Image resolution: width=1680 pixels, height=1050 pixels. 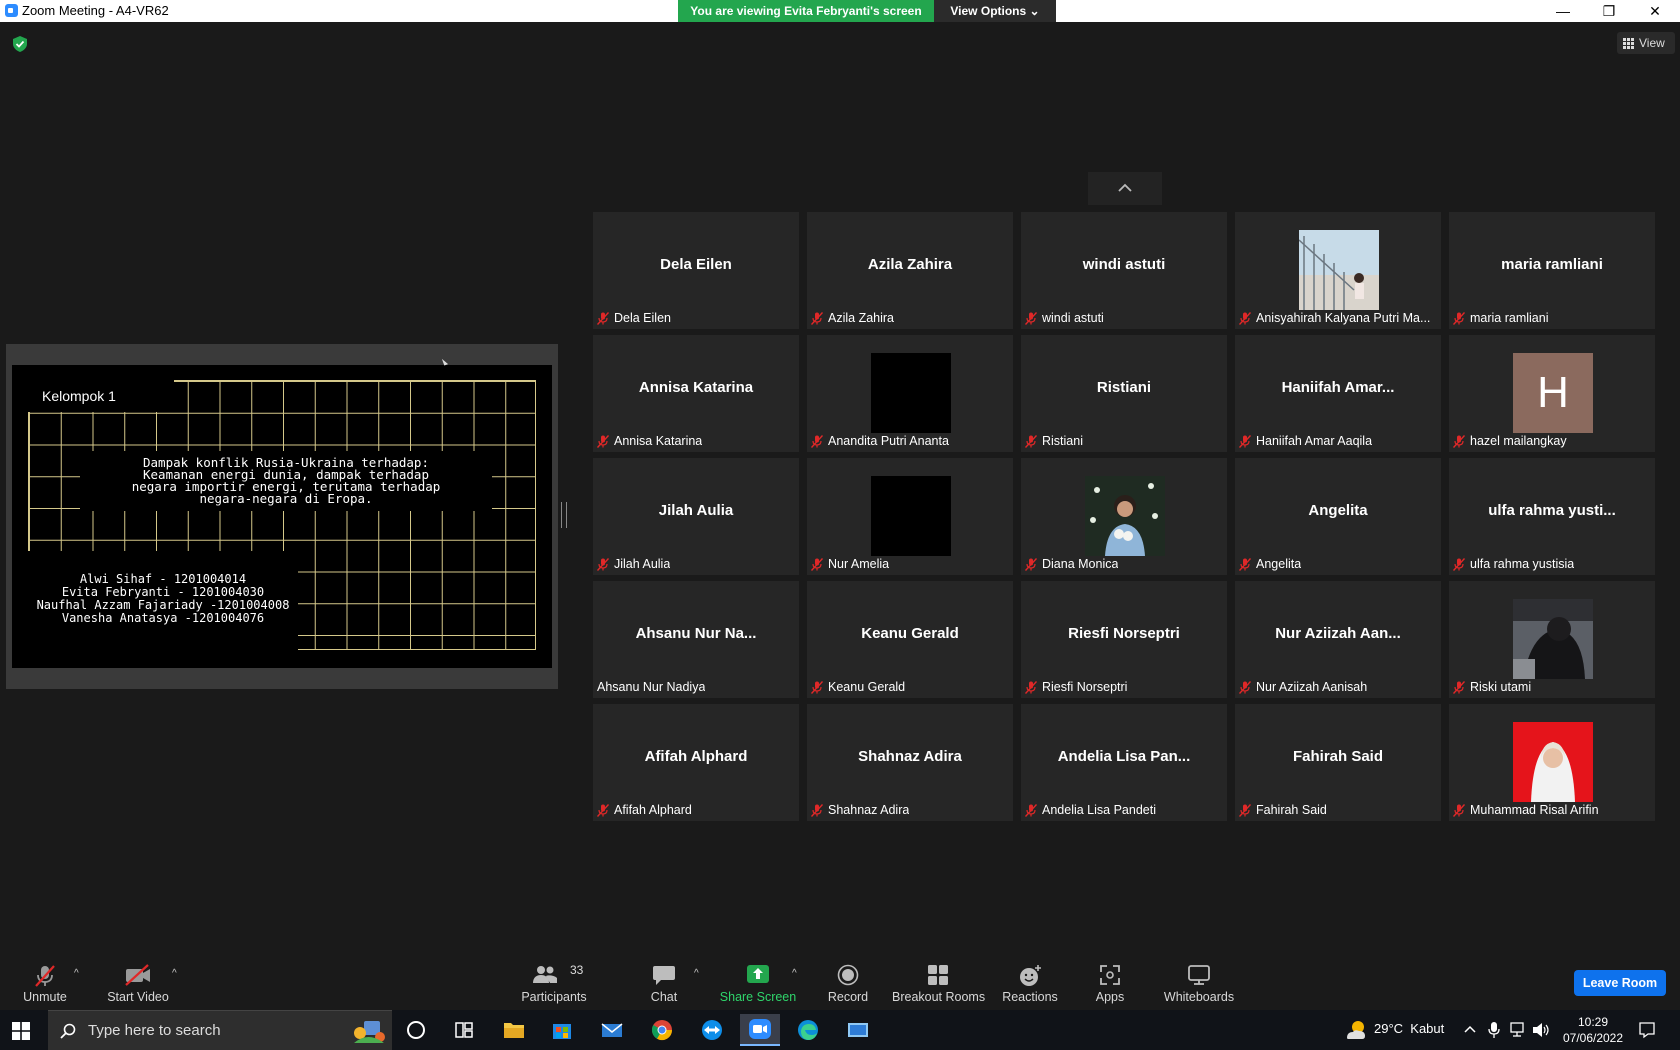 I want to click on participant-name-label: Jilah Aulia, so click(x=633, y=564).